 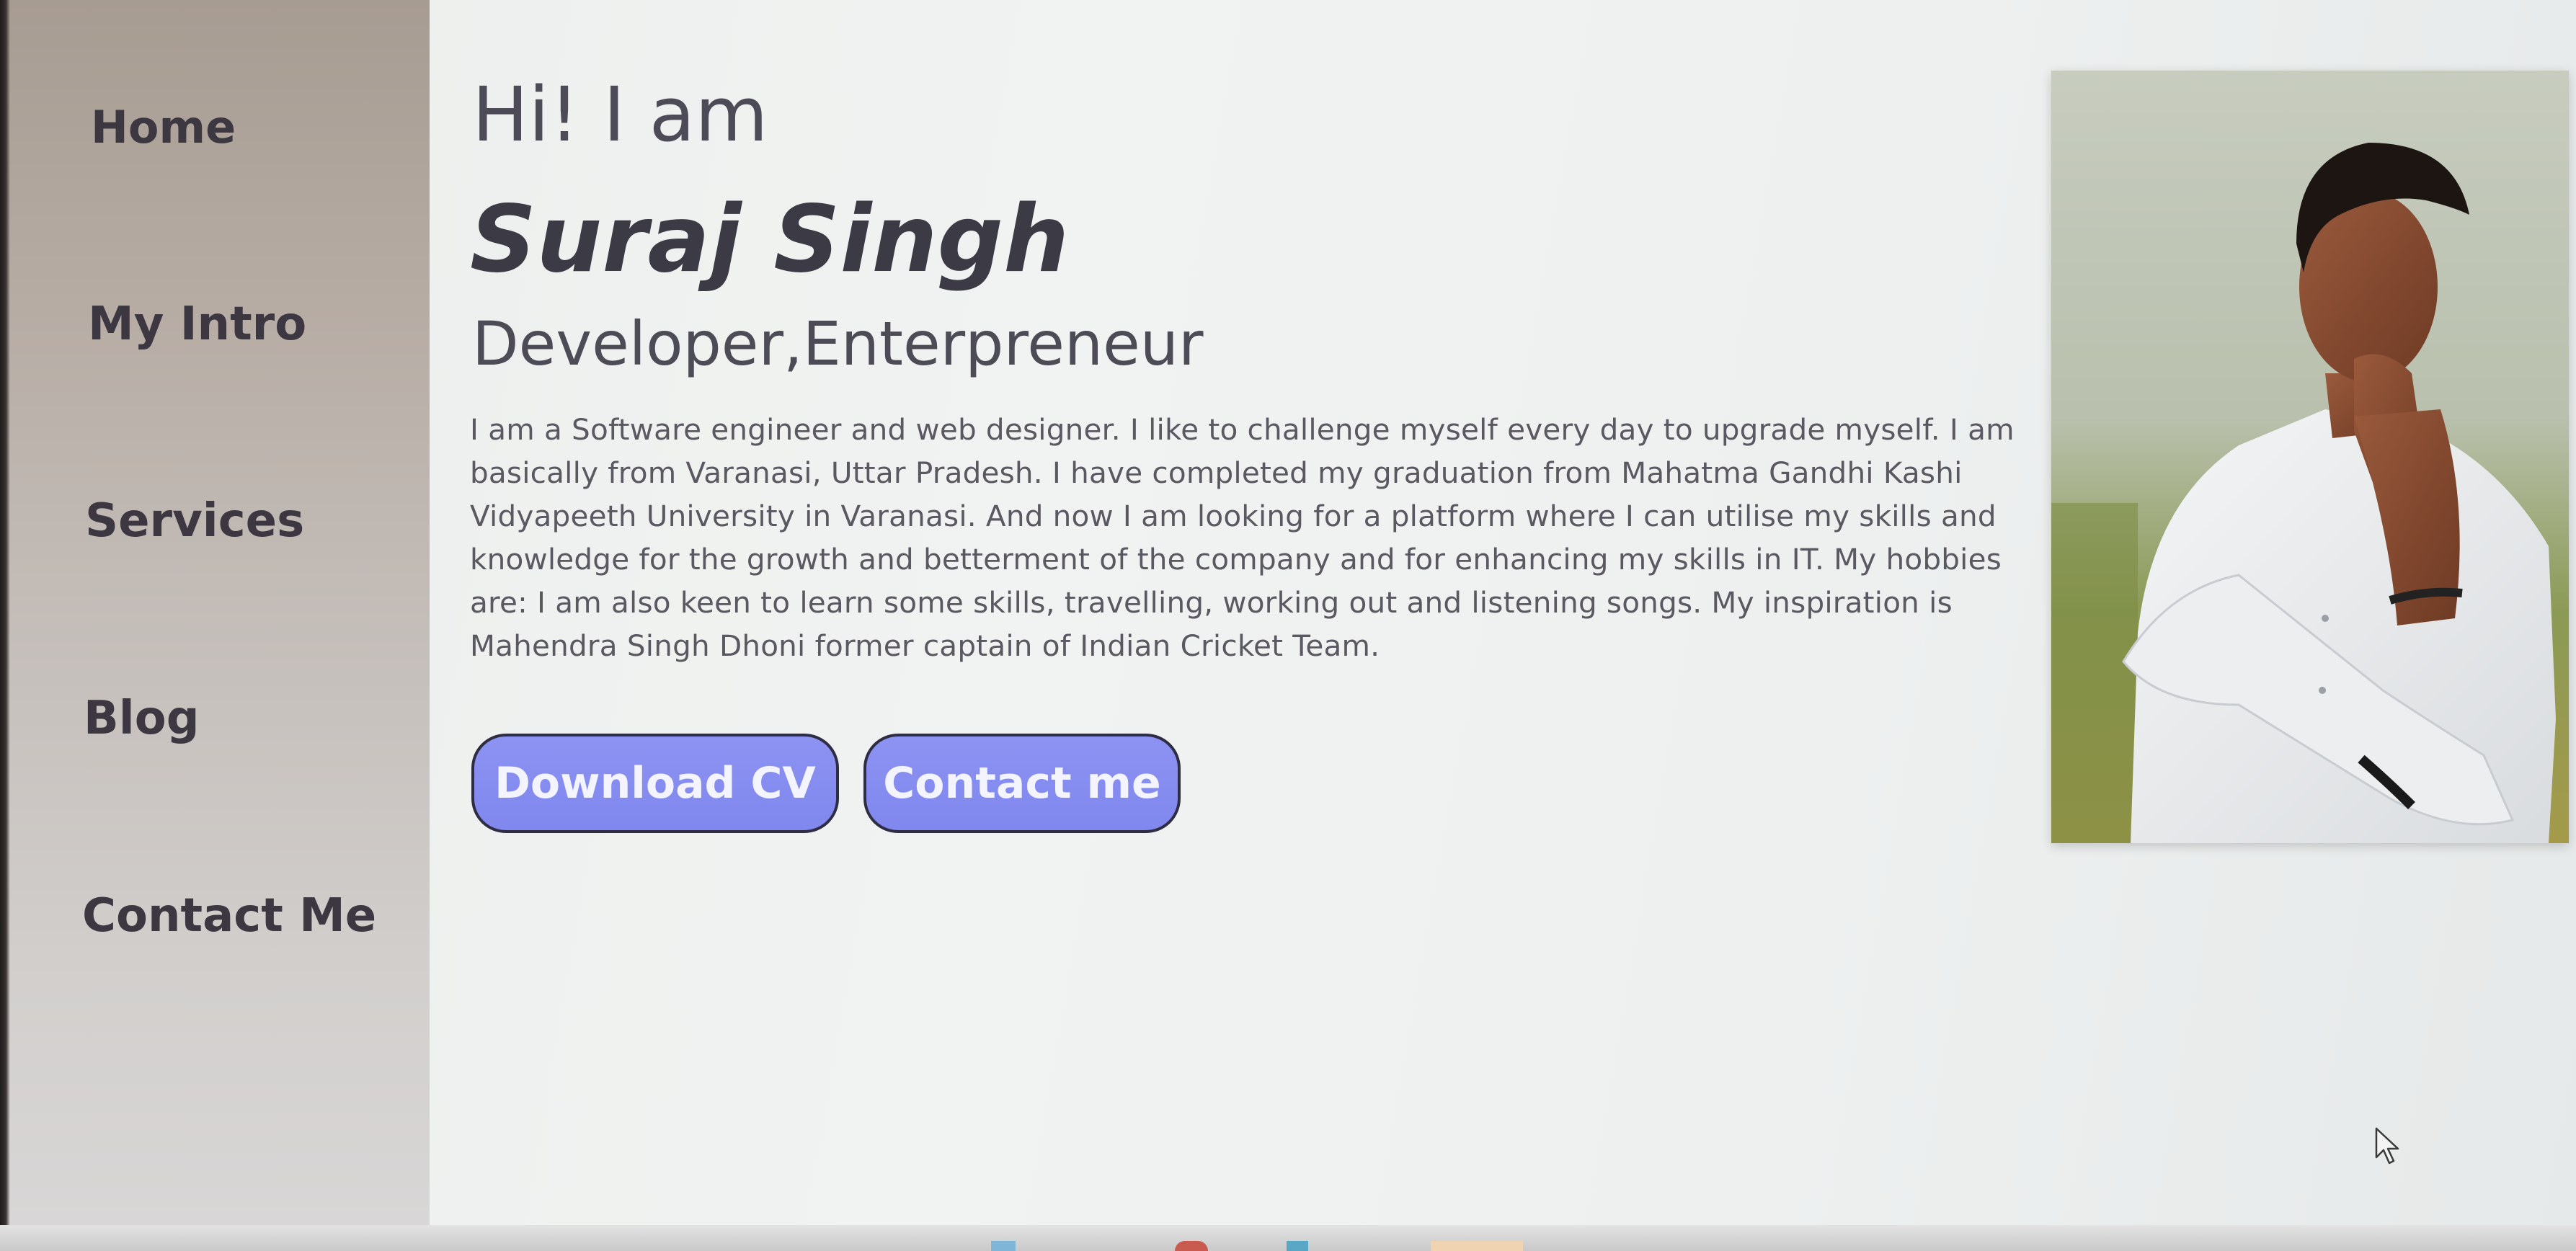 I want to click on greeting-text: Hi! I am, so click(x=620, y=115).